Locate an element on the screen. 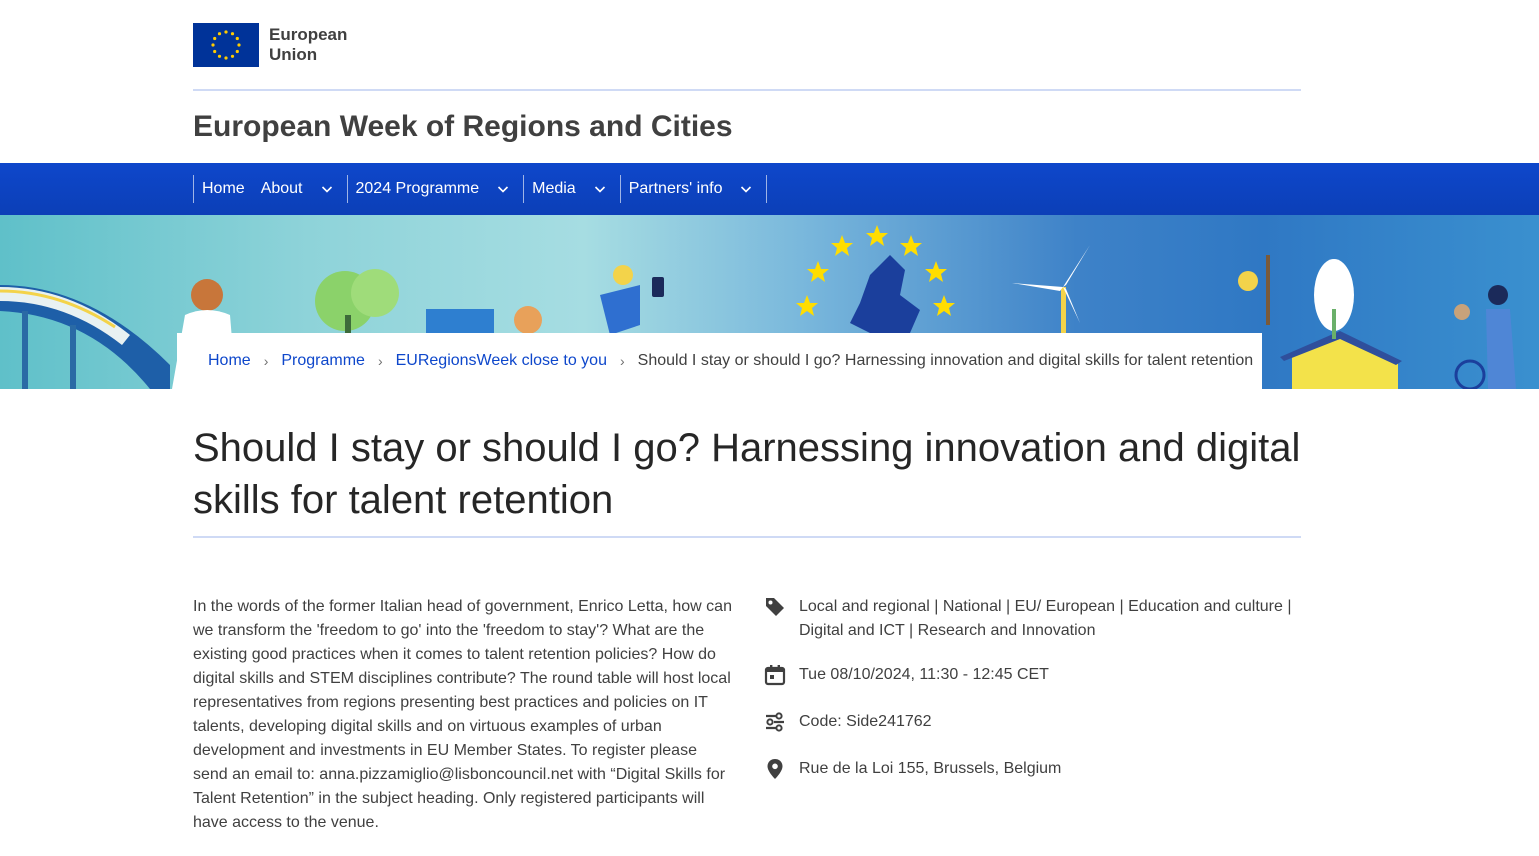 The height and width of the screenshot is (856, 1539). nav-item-label: Home is located at coordinates (223, 188).